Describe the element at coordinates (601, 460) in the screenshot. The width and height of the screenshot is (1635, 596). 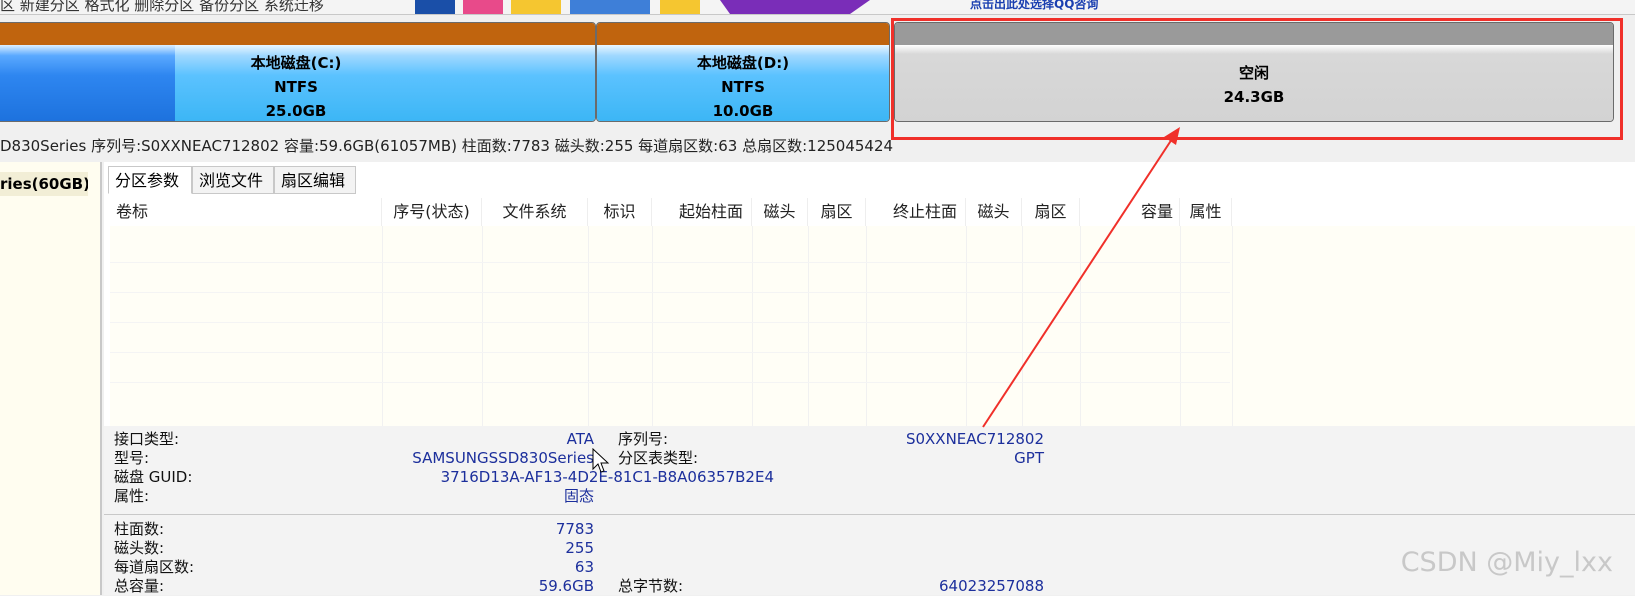
I see `mouse-cursor-icon` at that location.